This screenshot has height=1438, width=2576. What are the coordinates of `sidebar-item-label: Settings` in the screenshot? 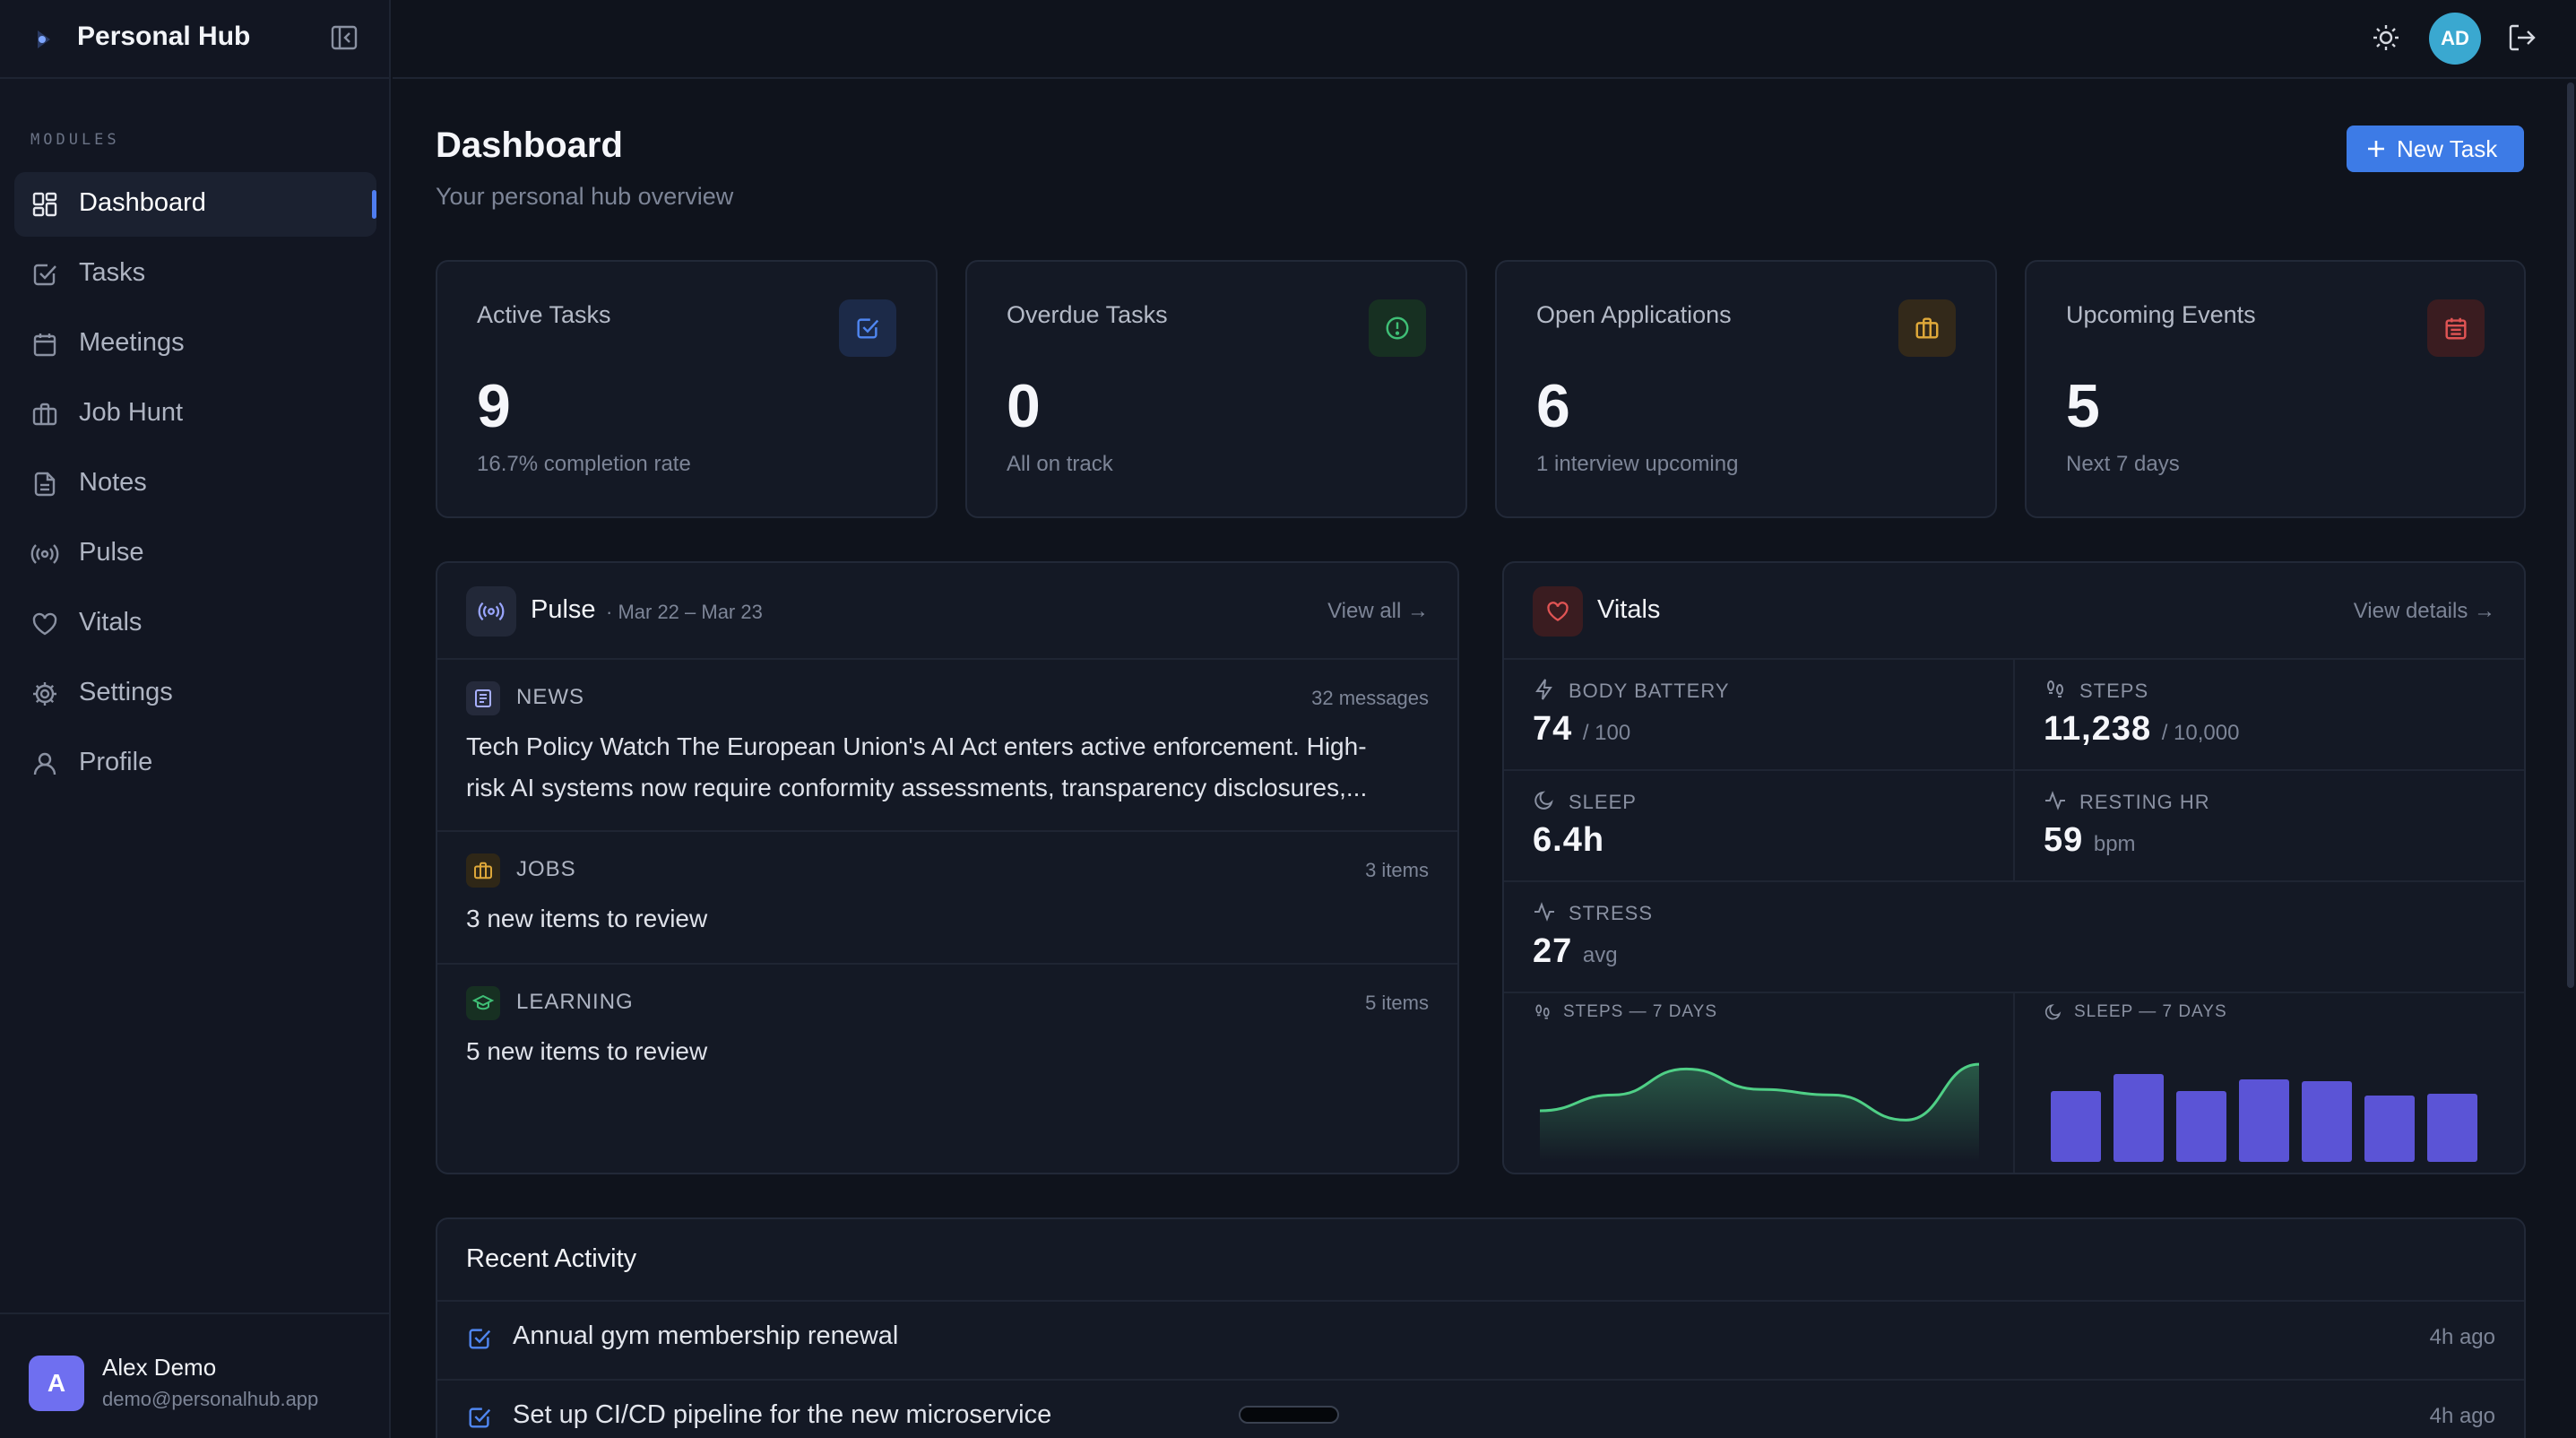 It's located at (126, 692).